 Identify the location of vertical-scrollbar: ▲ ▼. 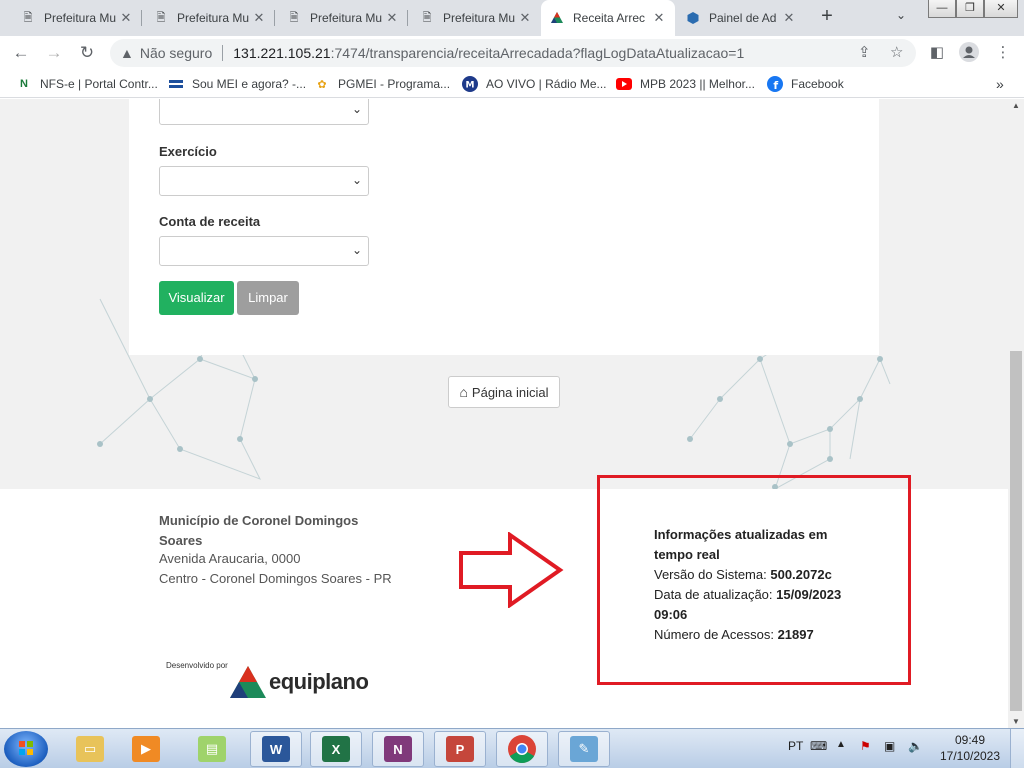
(1016, 413).